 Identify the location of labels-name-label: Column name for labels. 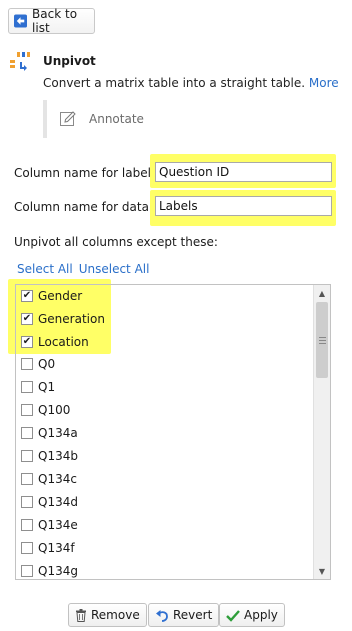
(86, 173).